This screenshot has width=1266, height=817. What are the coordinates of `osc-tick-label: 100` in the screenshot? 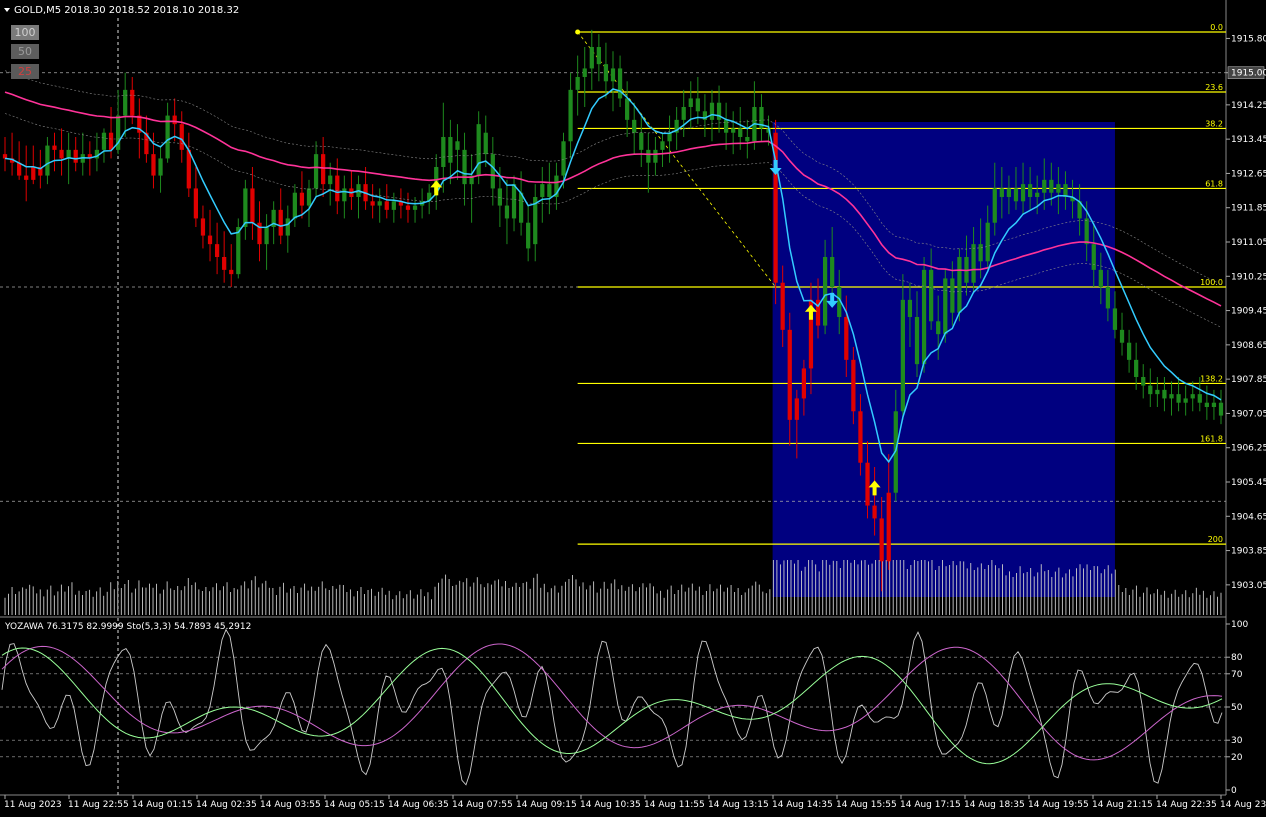 It's located at (1239, 625).